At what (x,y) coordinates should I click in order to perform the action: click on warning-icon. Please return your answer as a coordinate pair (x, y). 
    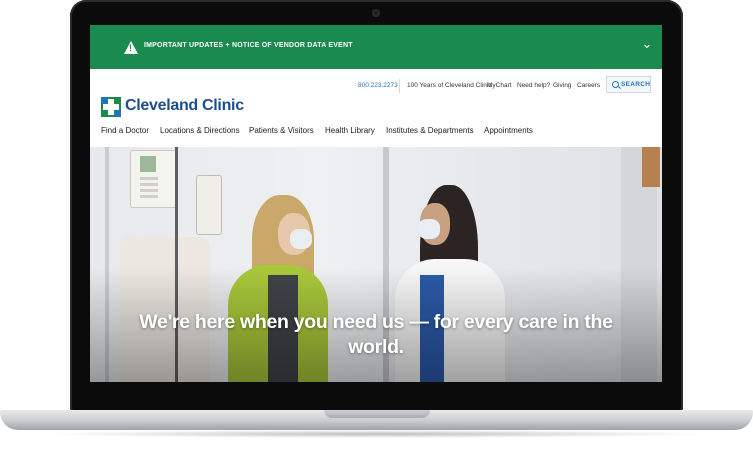
    Looking at the image, I should click on (131, 47).